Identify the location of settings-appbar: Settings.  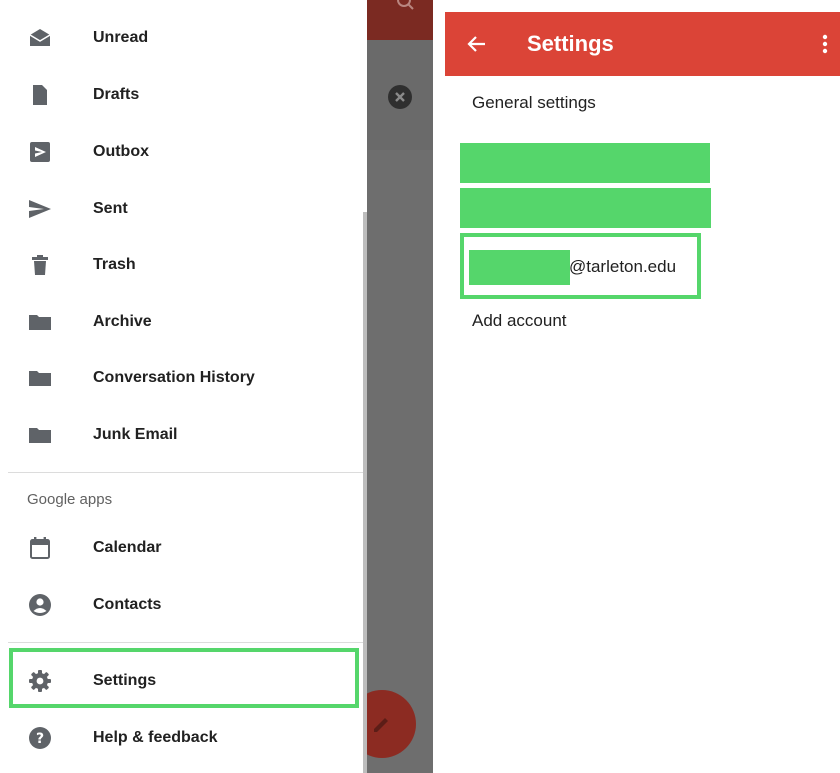
(642, 44).